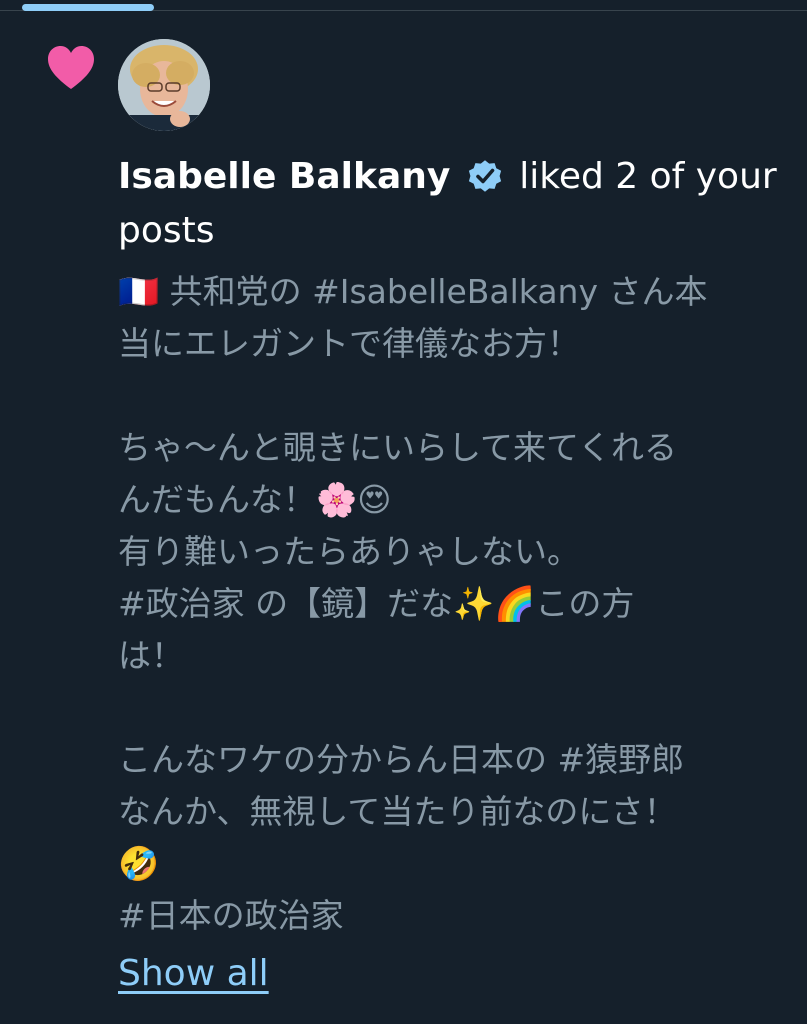  Describe the element at coordinates (284, 176) in the screenshot. I see `user-name-link: Isabelle Balkany` at that location.